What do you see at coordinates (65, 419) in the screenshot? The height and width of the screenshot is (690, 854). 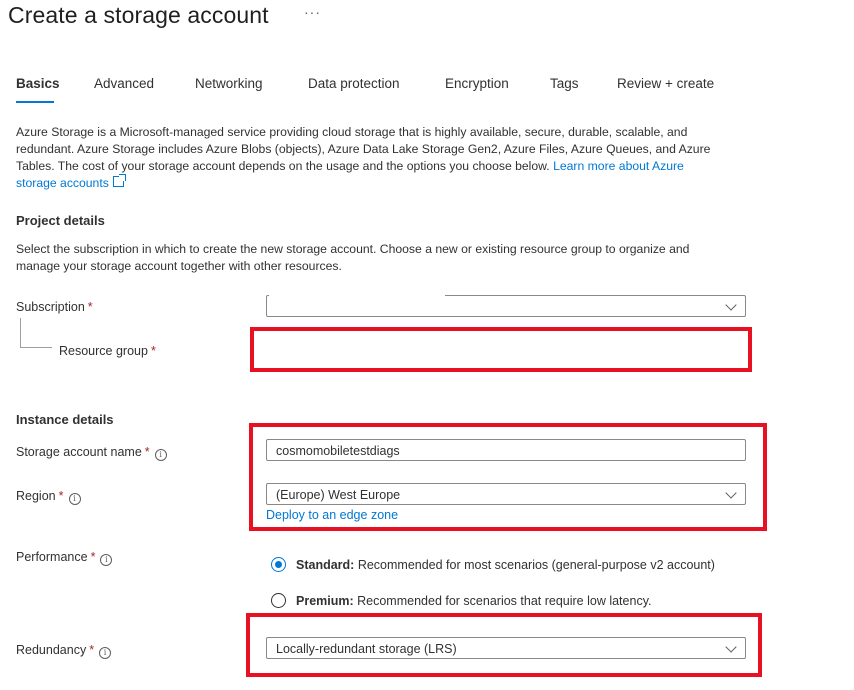 I see `instance-details-heading: Instance details` at bounding box center [65, 419].